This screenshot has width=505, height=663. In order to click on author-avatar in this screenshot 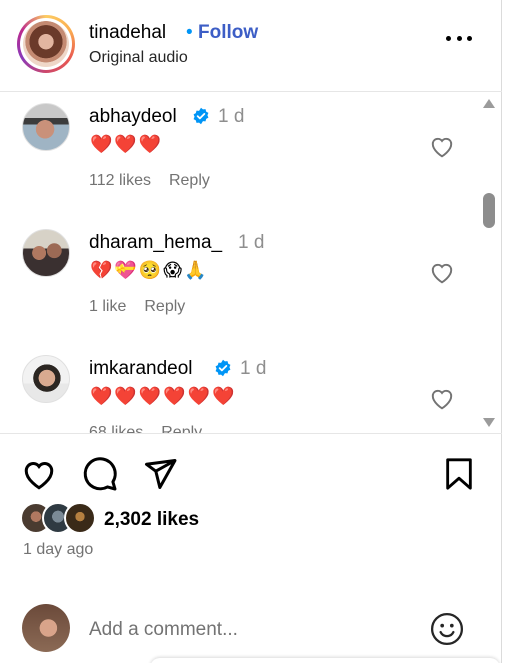, I will do `click(46, 44)`.